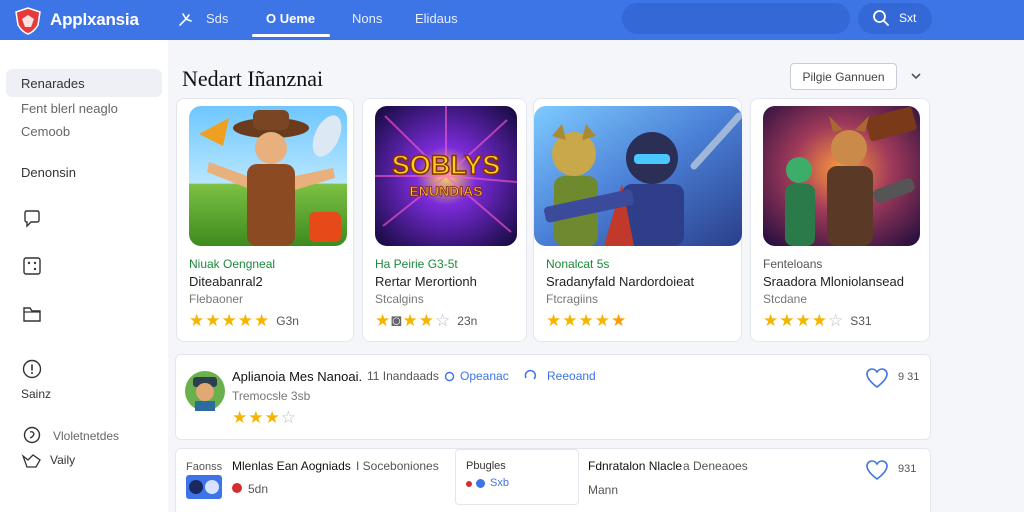 This screenshot has height=512, width=1024. I want to click on brand-logo-icon, so click(28, 21).